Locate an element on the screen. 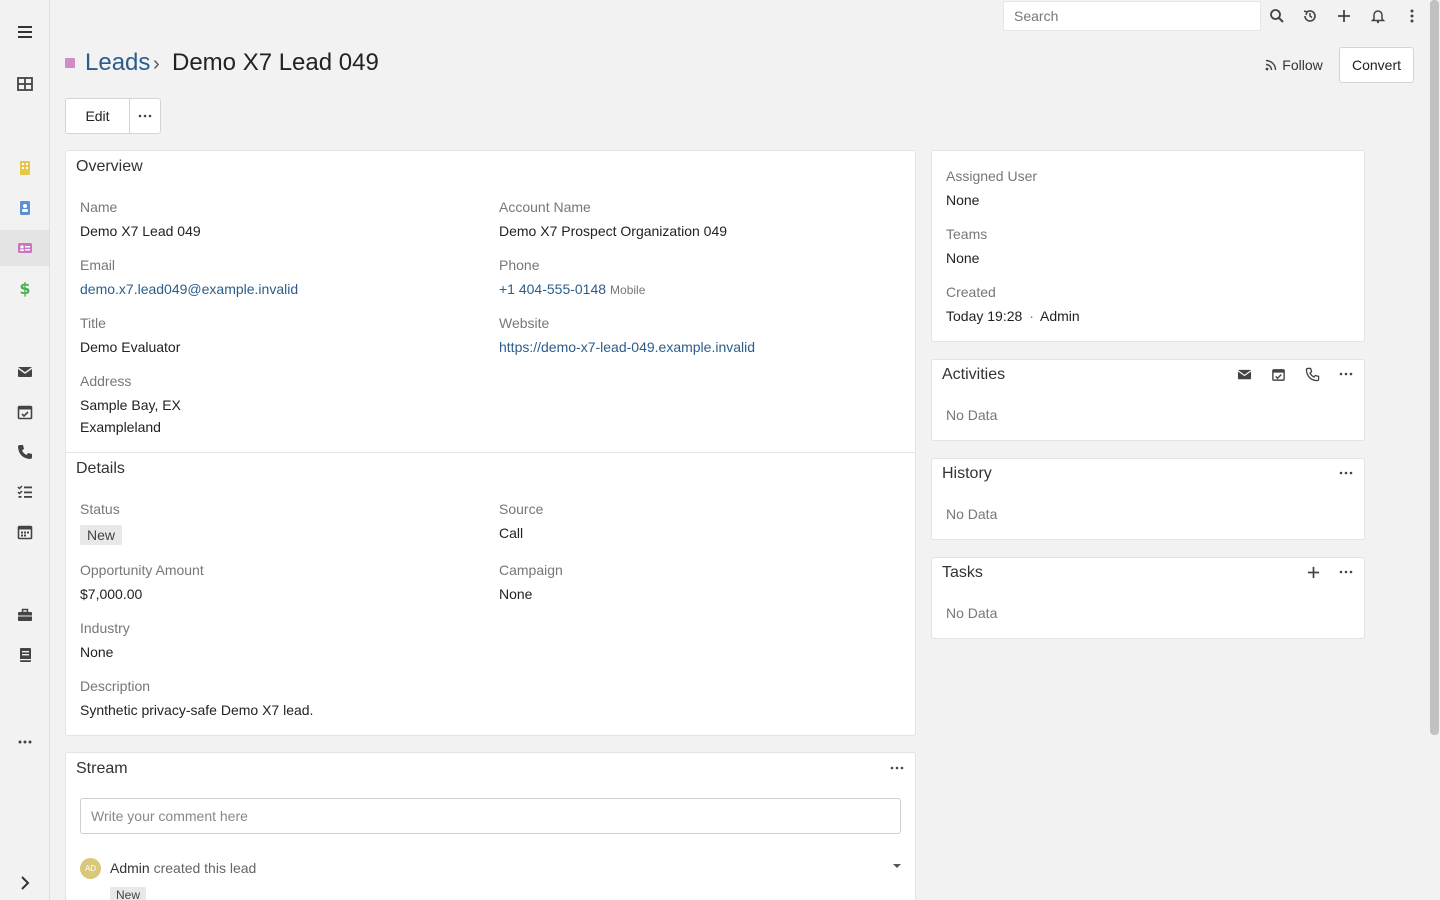 This screenshot has width=1440, height=900. page-title: Demo X7 Lead 049 is located at coordinates (275, 62).